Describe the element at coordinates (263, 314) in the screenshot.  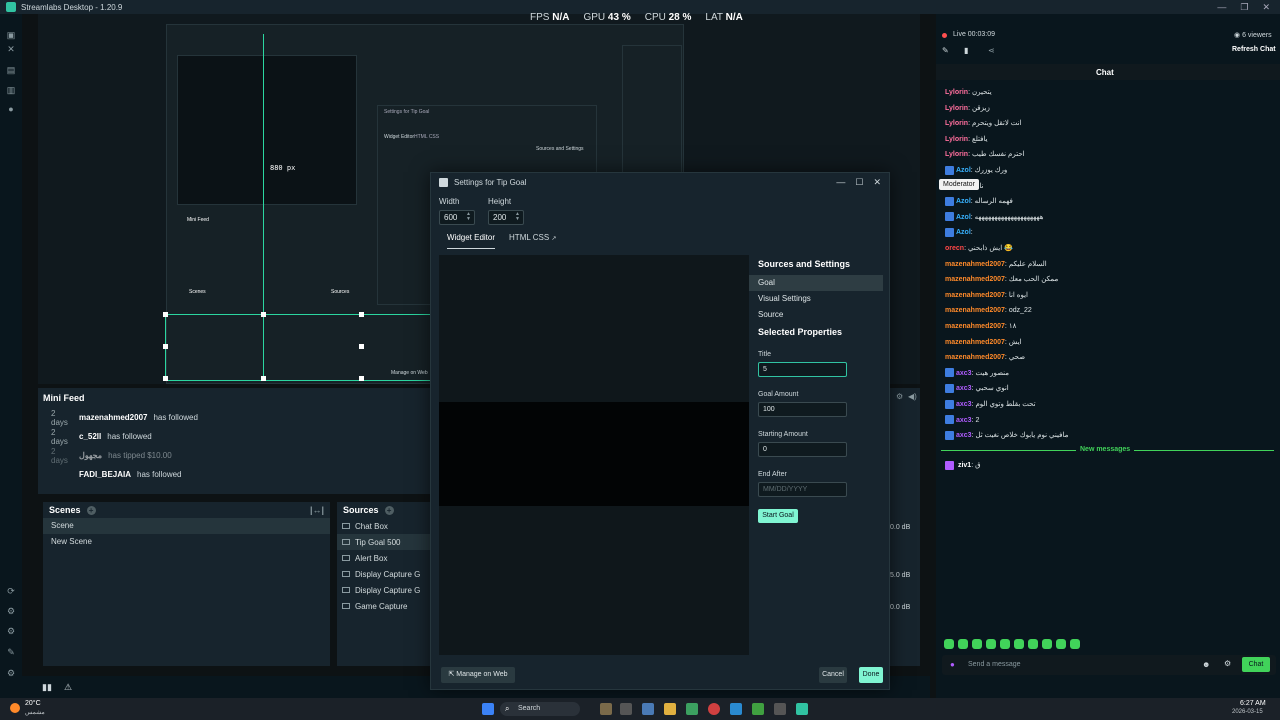
I see `resize-handle-t` at that location.